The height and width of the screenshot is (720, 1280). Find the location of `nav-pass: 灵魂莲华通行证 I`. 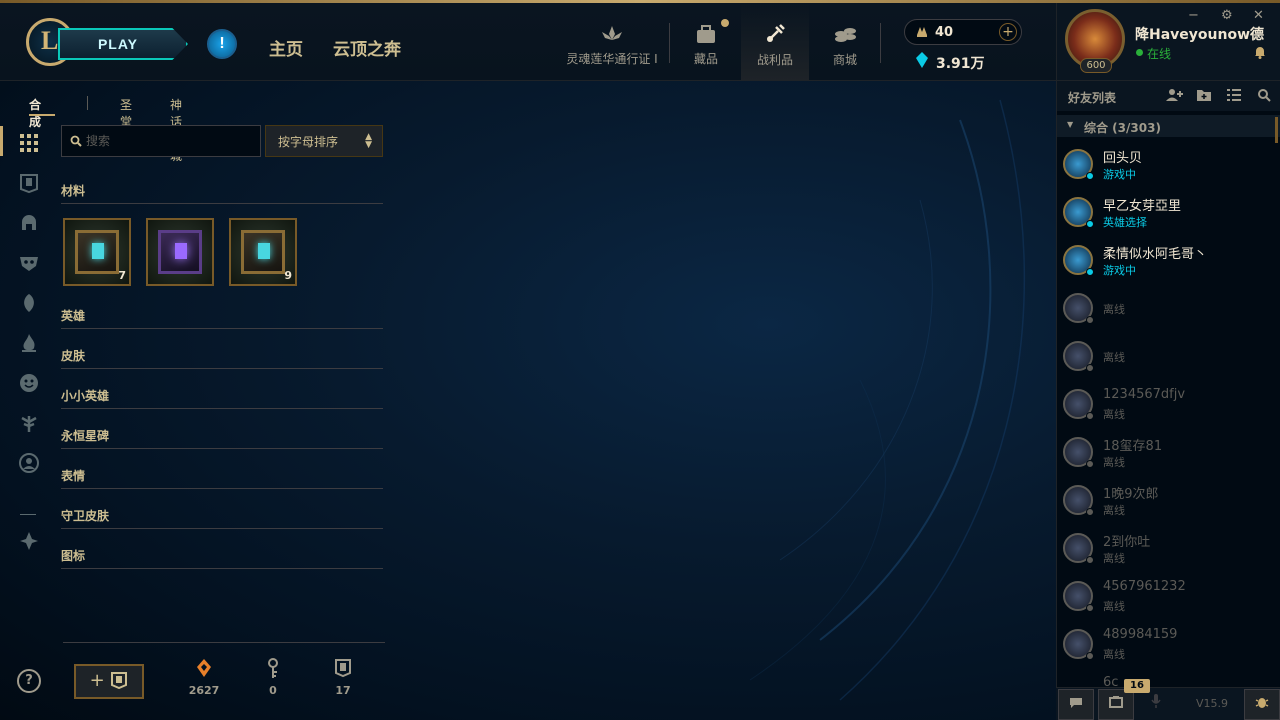

nav-pass: 灵魂莲华通行证 I is located at coordinates (612, 42).